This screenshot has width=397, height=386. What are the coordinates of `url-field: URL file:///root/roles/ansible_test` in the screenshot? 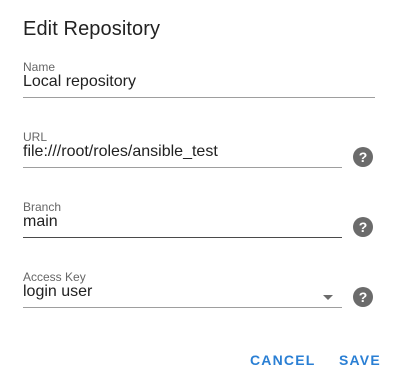 It's located at (182, 152).